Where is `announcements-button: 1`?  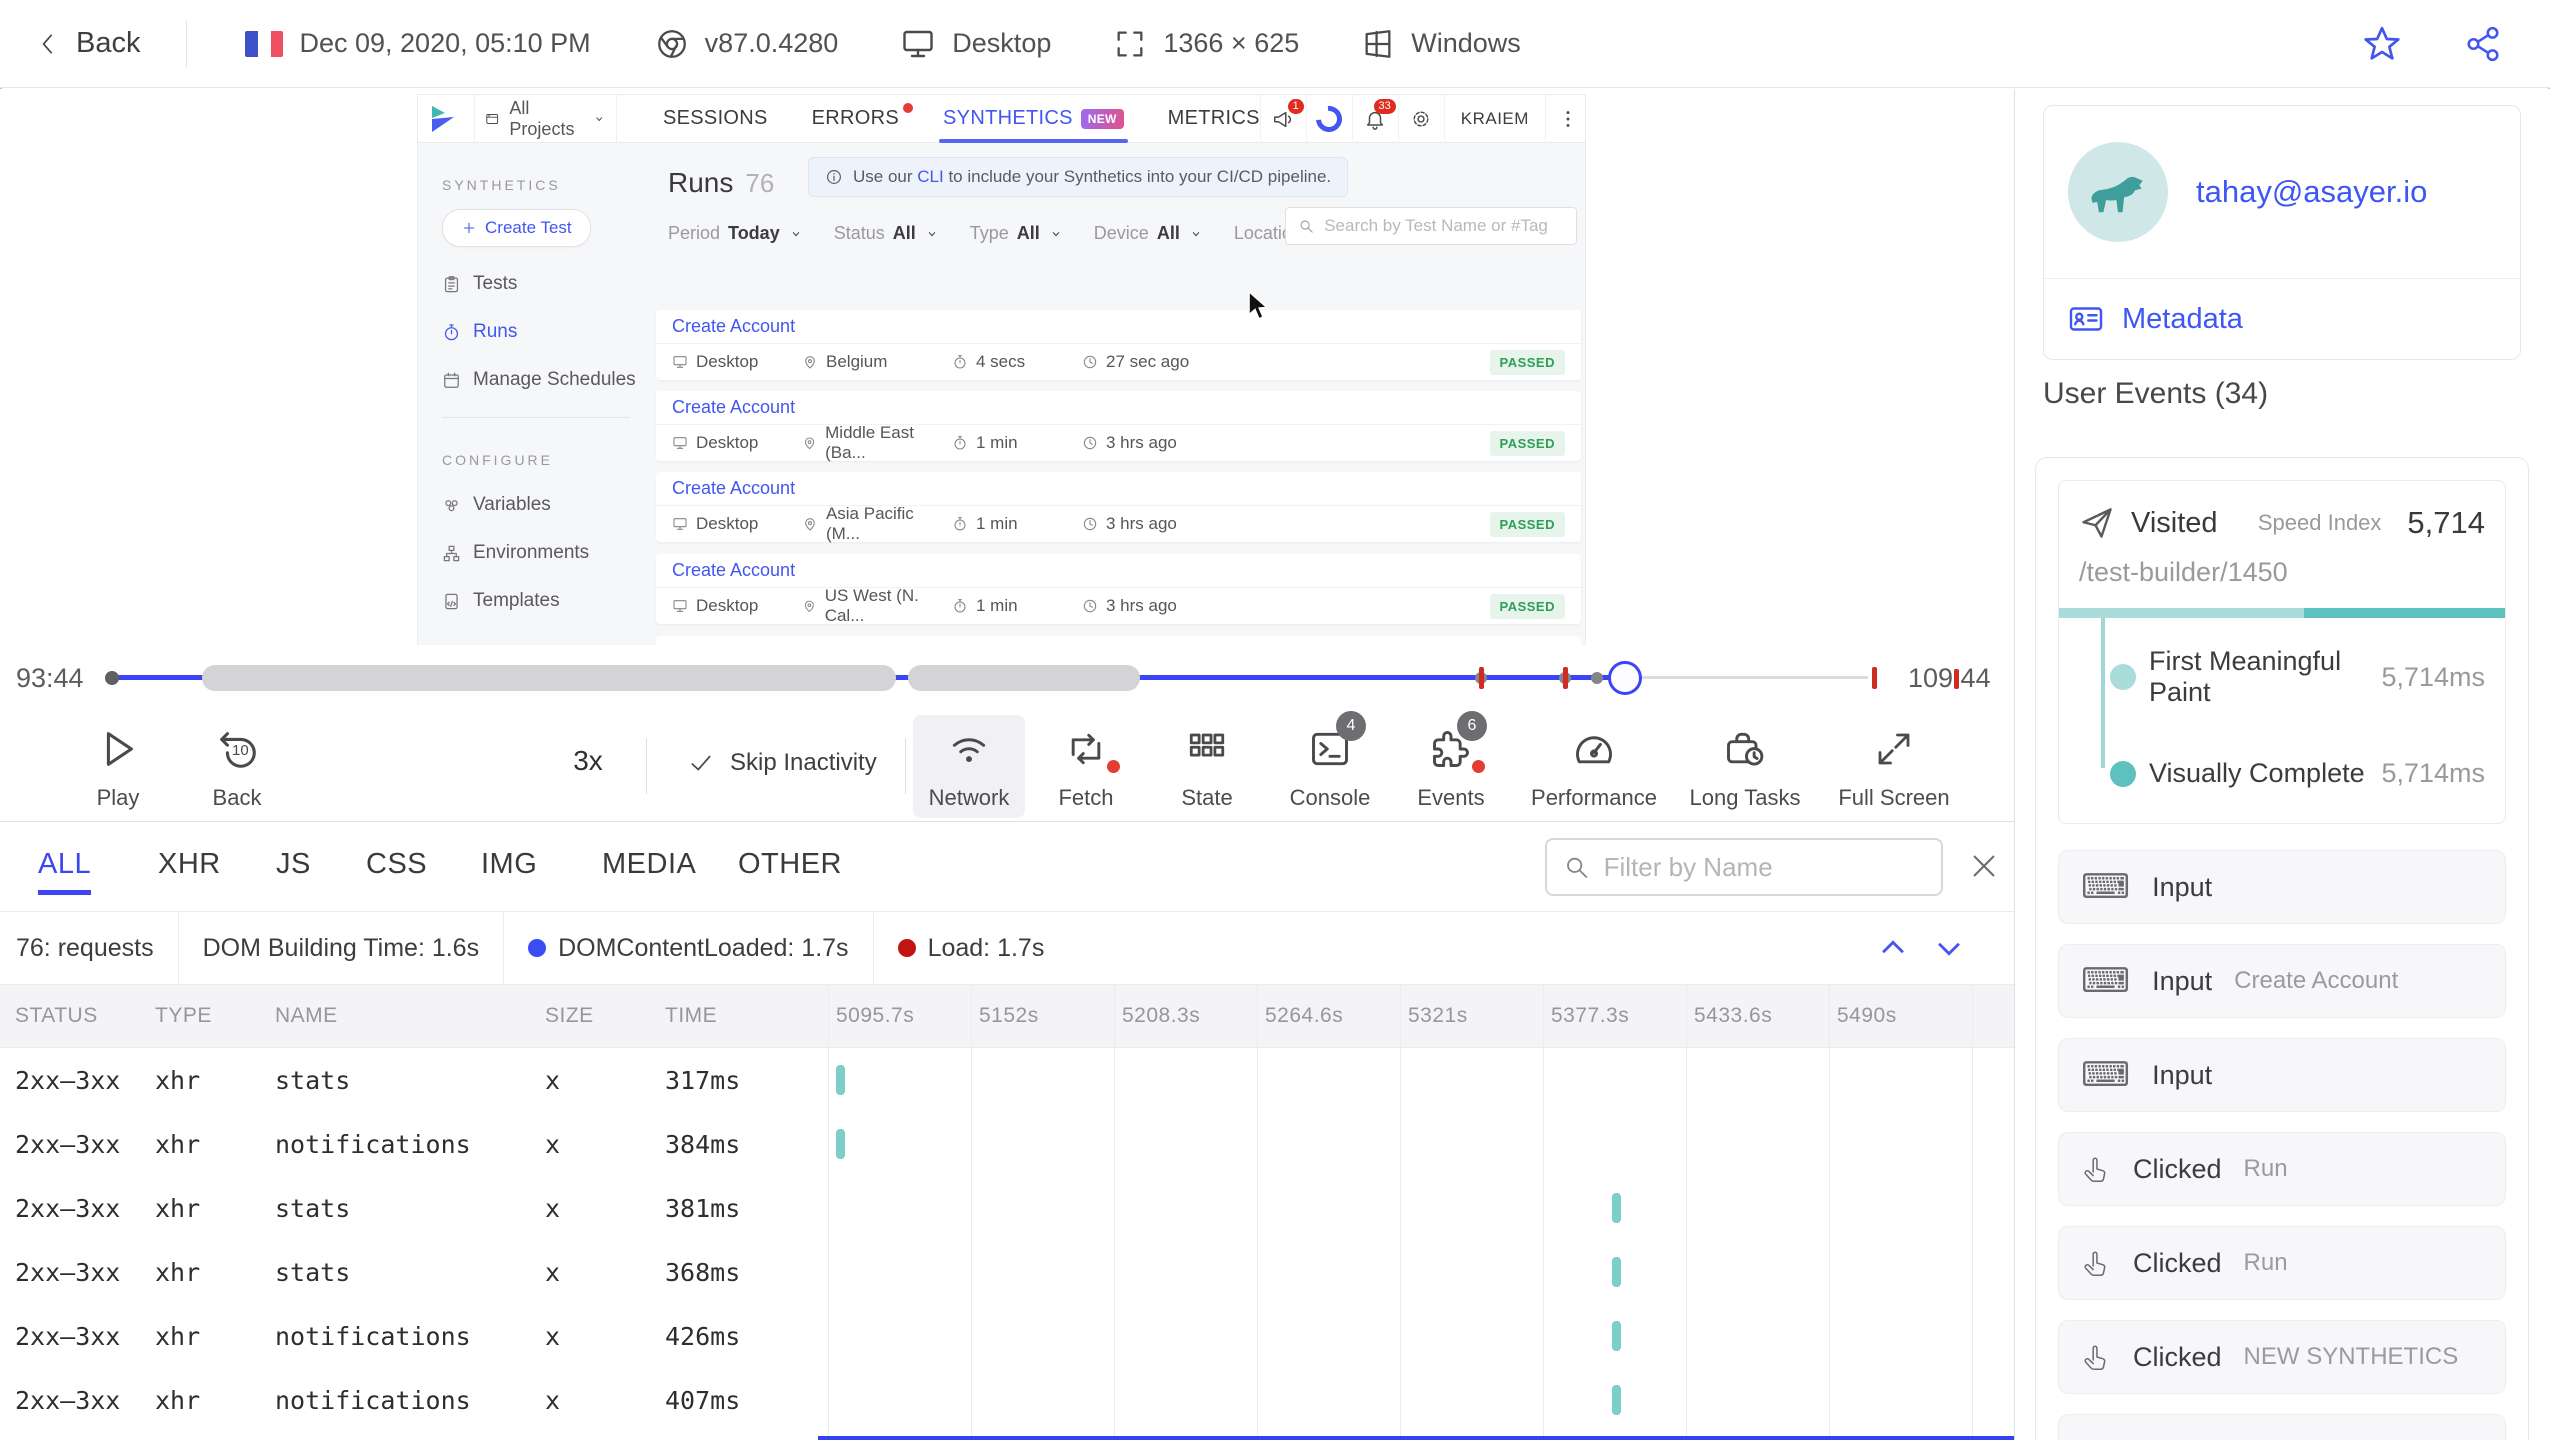 announcements-button: 1 is located at coordinates (1282, 119).